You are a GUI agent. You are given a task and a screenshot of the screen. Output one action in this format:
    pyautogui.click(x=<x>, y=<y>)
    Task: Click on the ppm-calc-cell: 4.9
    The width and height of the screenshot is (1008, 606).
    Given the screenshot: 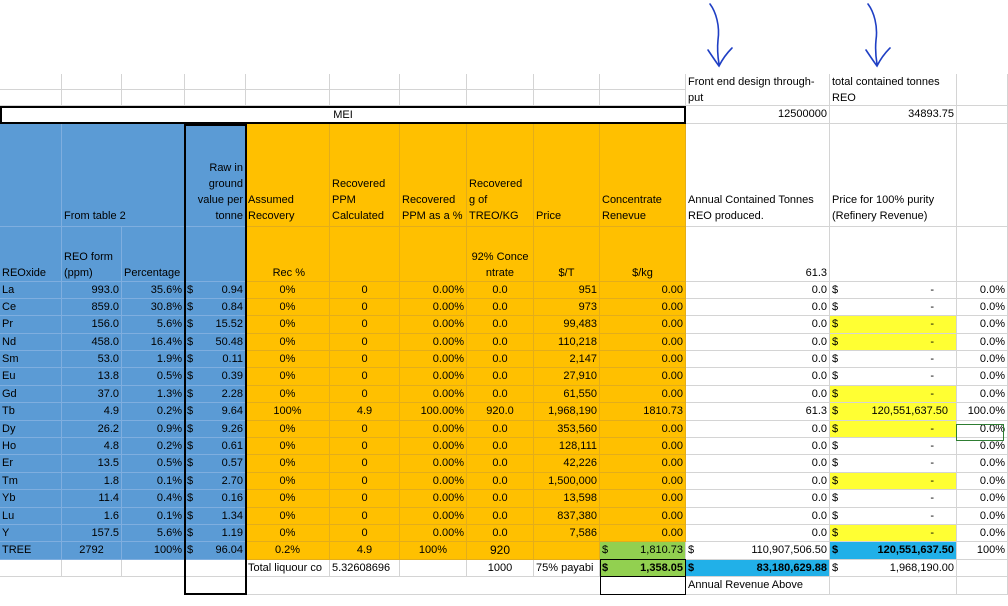 What is the action you would take?
    pyautogui.click(x=365, y=412)
    